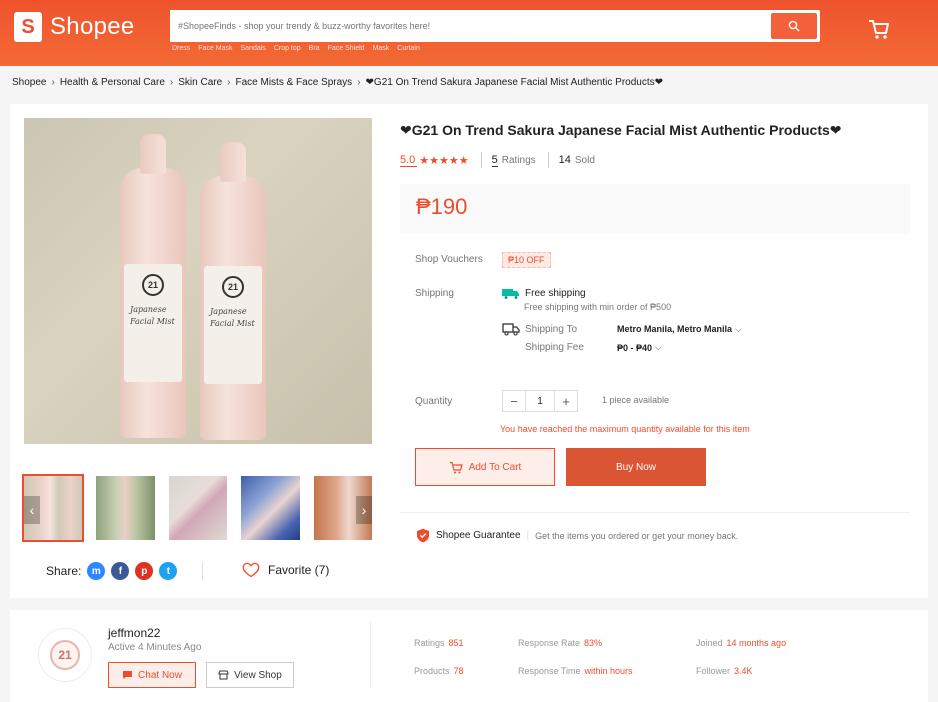 The height and width of the screenshot is (702, 938). Describe the element at coordinates (408, 48) in the screenshot. I see `hot-link: Curtain` at that location.